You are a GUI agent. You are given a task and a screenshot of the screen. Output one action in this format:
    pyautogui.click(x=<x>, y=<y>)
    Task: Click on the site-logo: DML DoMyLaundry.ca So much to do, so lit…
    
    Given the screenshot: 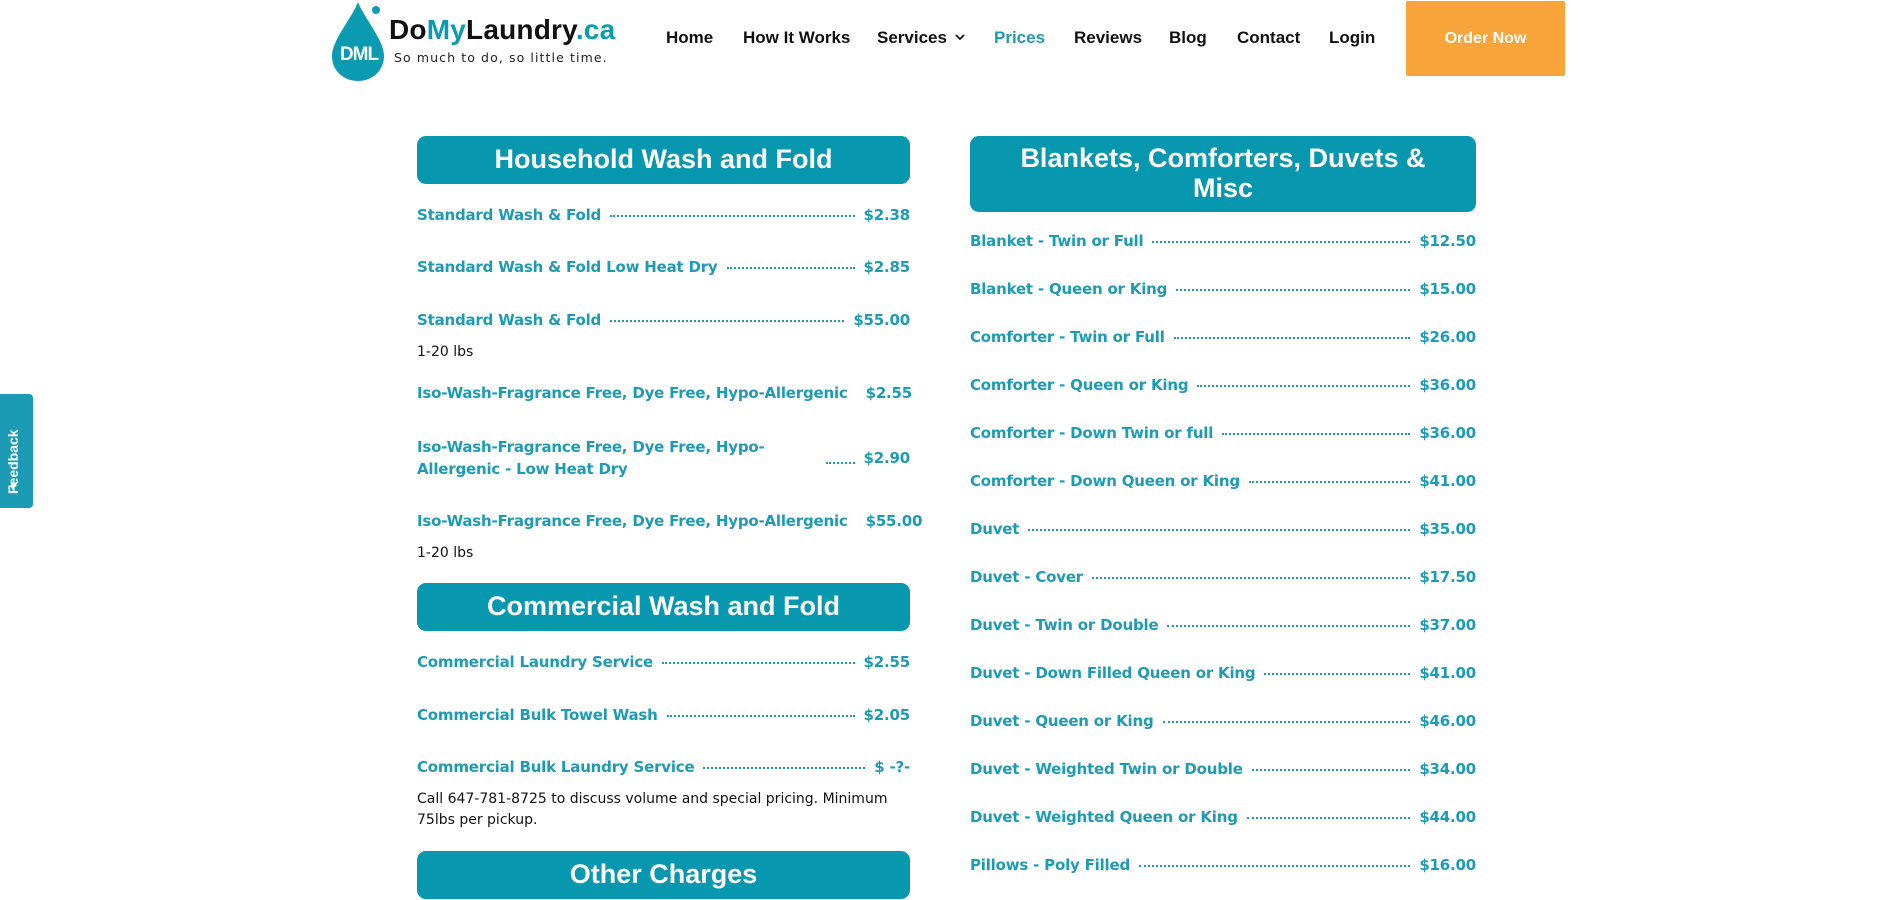 What is the action you would take?
    pyautogui.click(x=475, y=41)
    